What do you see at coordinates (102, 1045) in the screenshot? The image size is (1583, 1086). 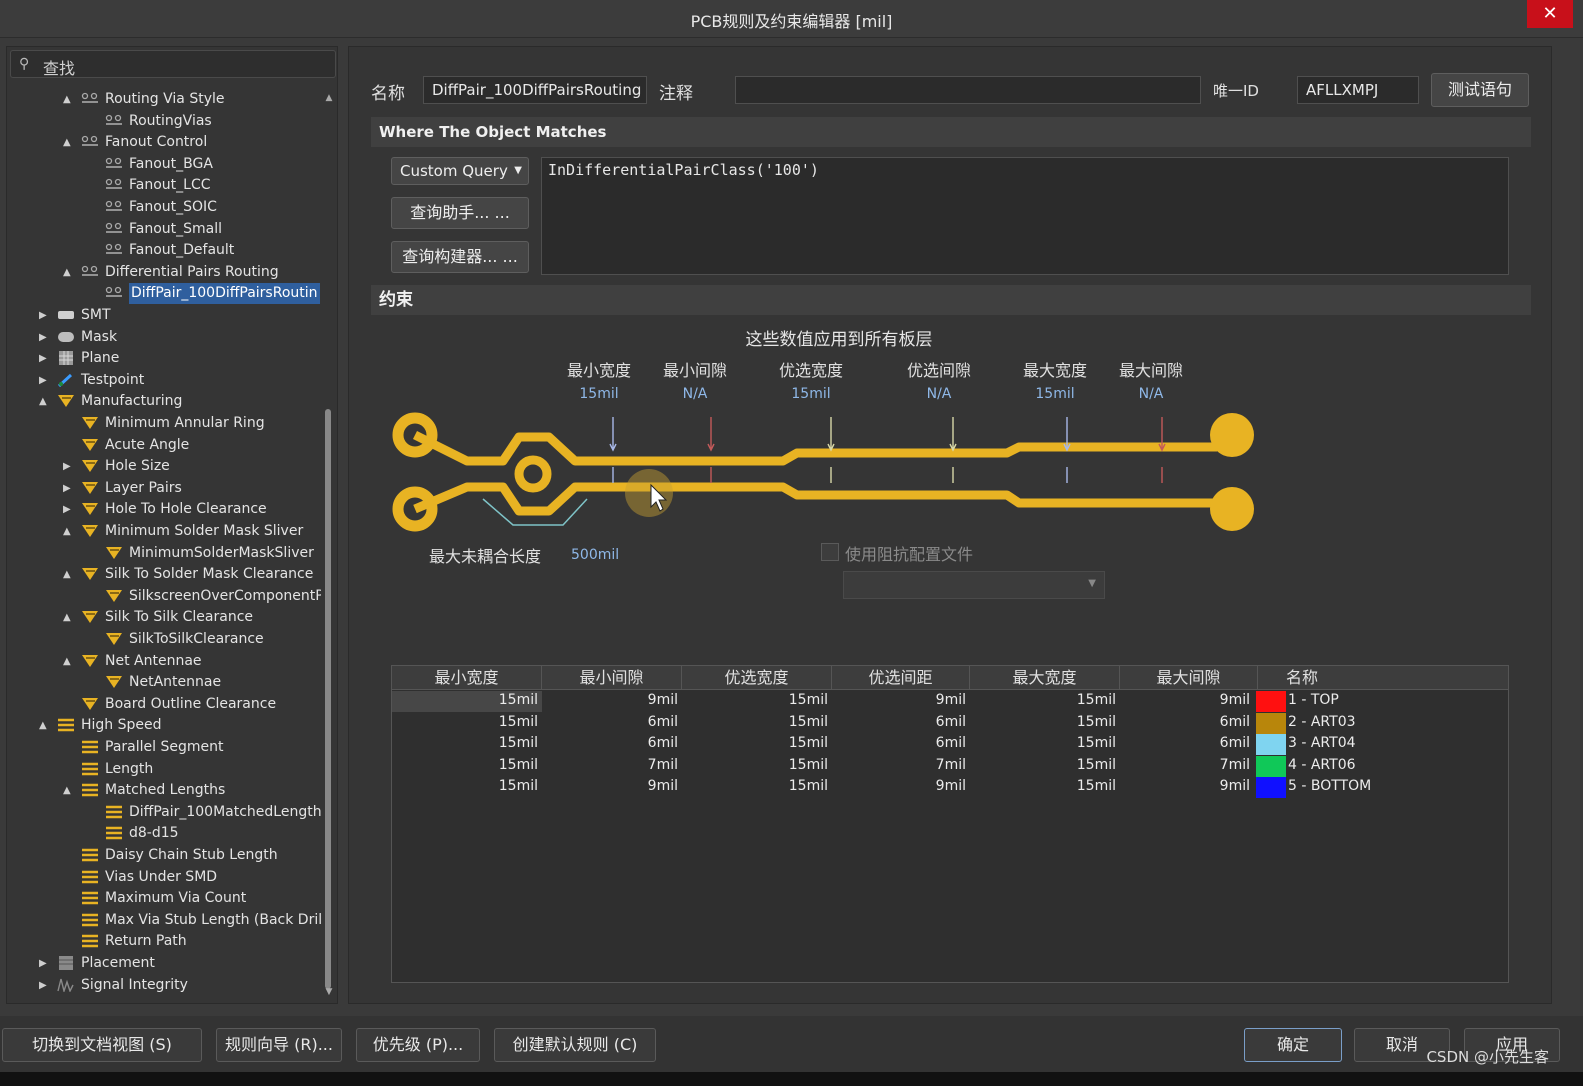 I see `doc-view-button: 切换到文档视图 (S)` at bounding box center [102, 1045].